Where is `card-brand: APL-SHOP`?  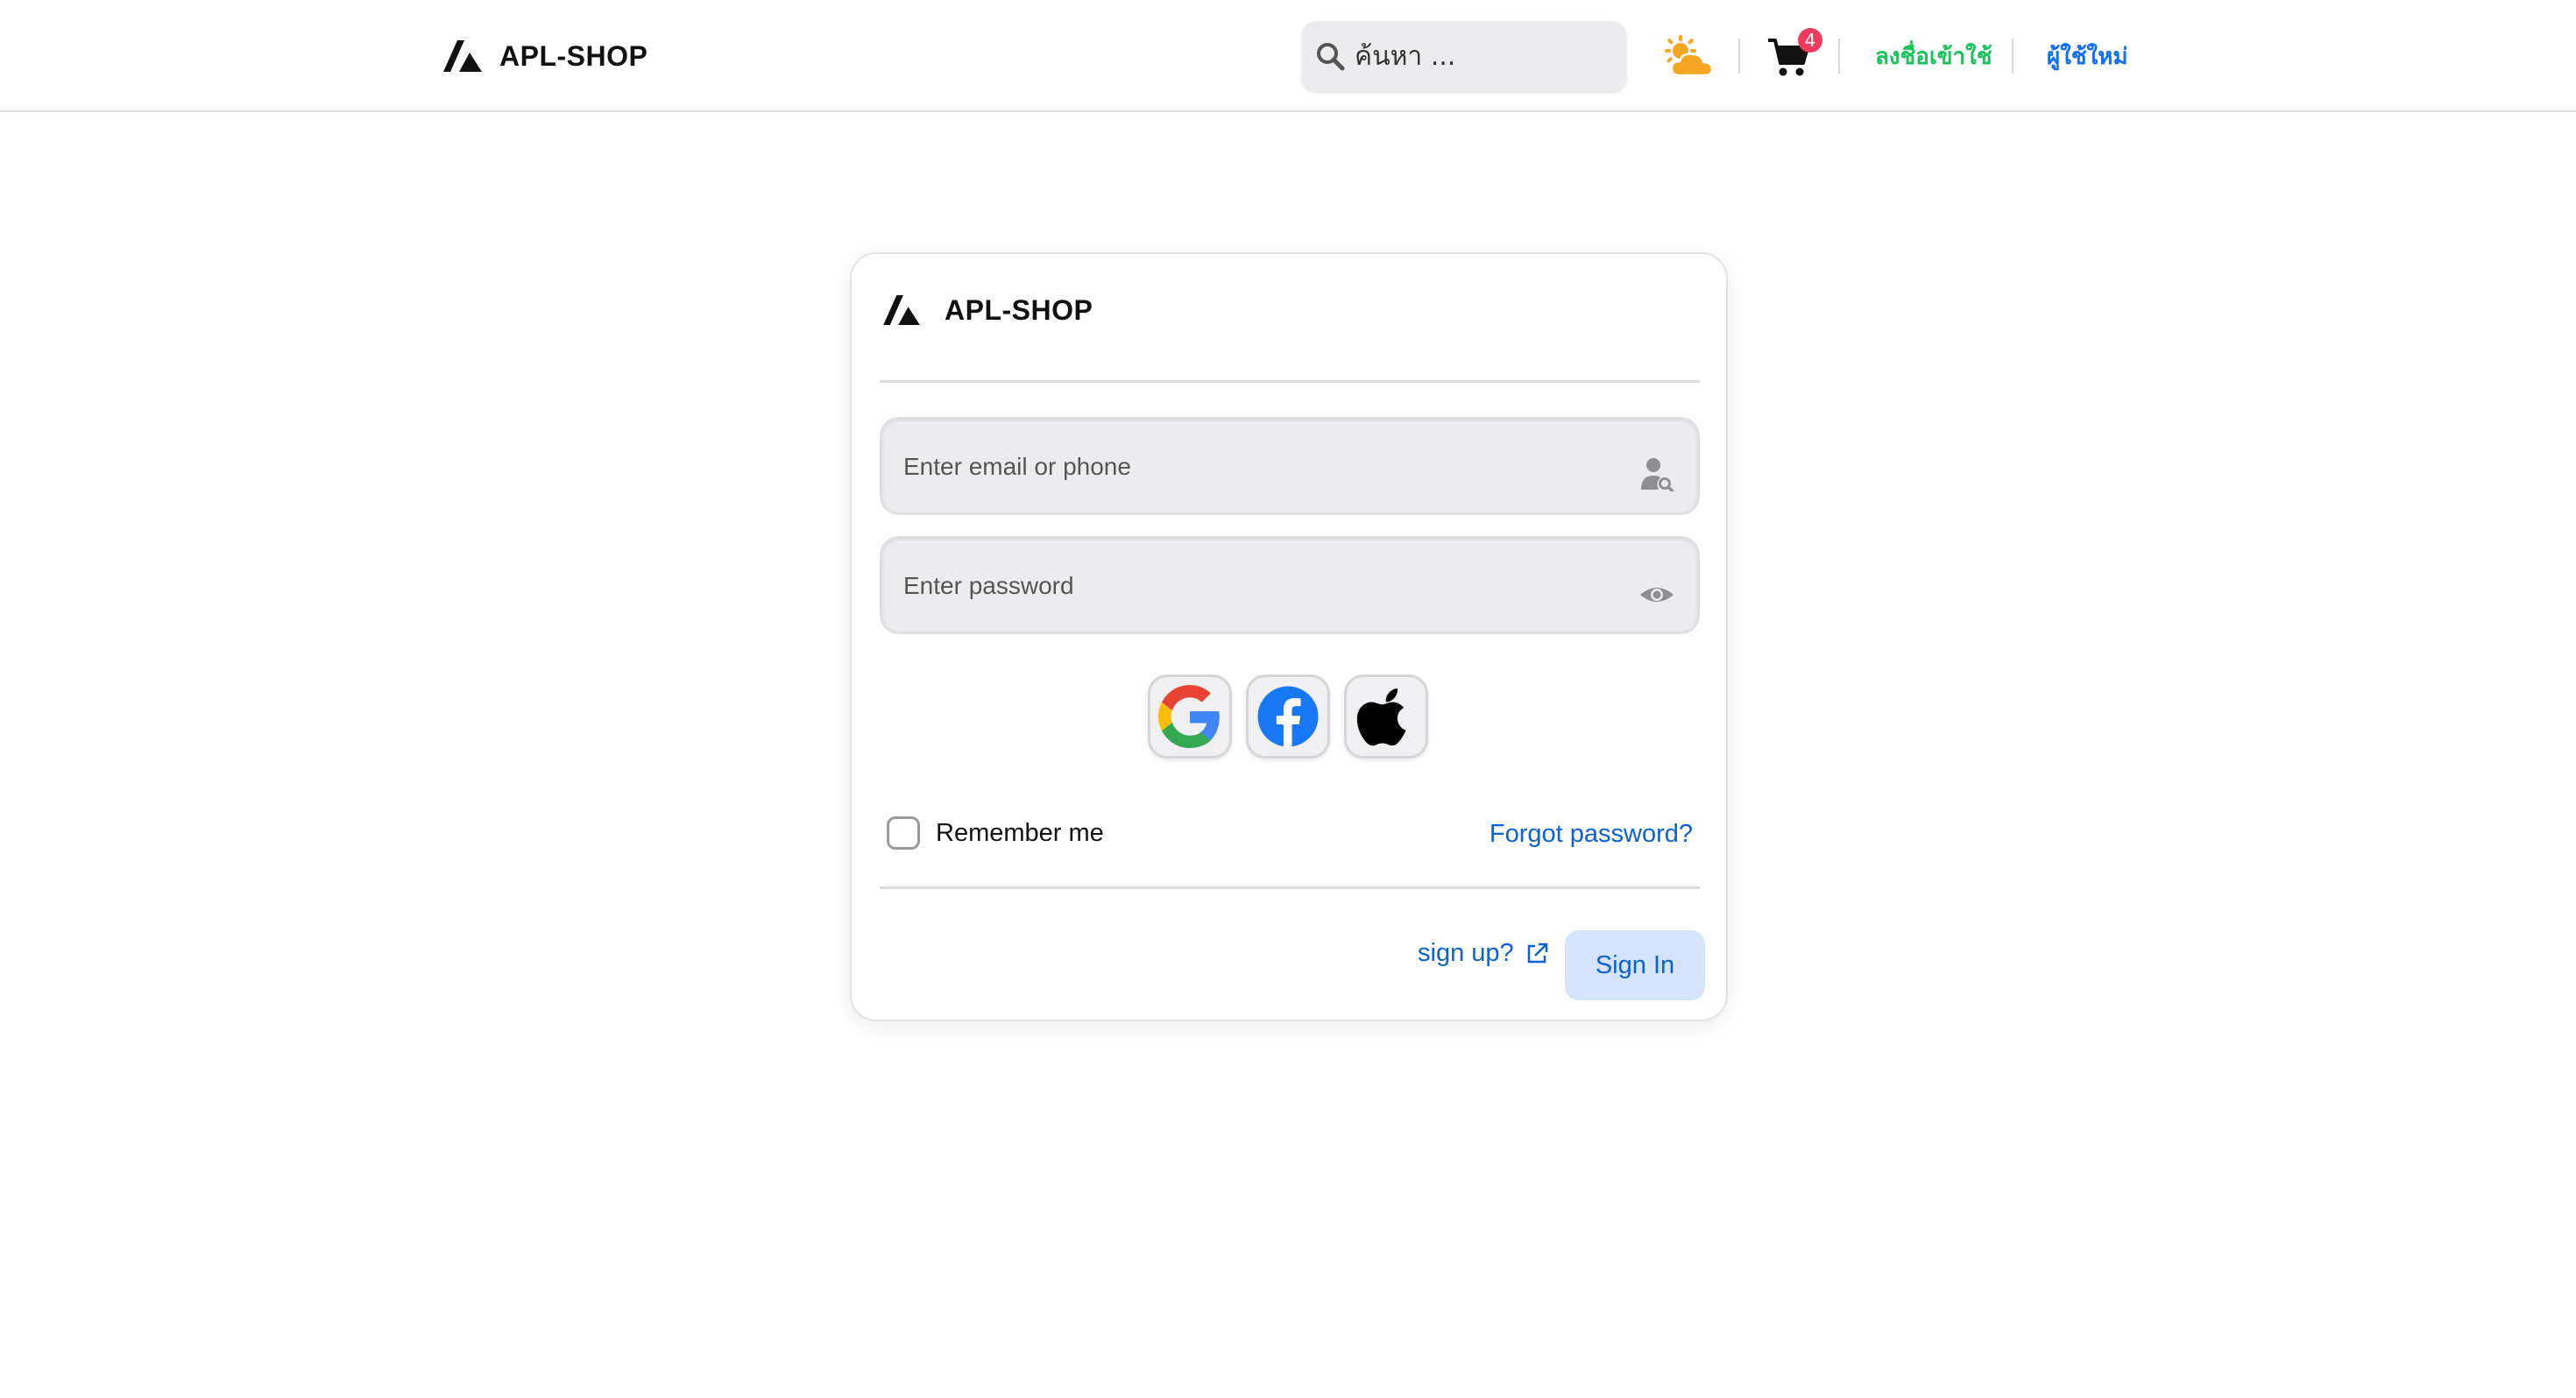
card-brand: APL-SHOP is located at coordinates (988, 310).